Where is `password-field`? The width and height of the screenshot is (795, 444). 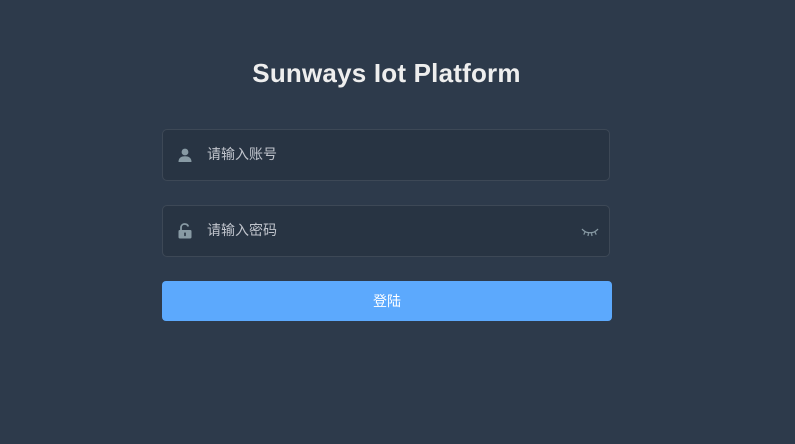
password-field is located at coordinates (386, 231).